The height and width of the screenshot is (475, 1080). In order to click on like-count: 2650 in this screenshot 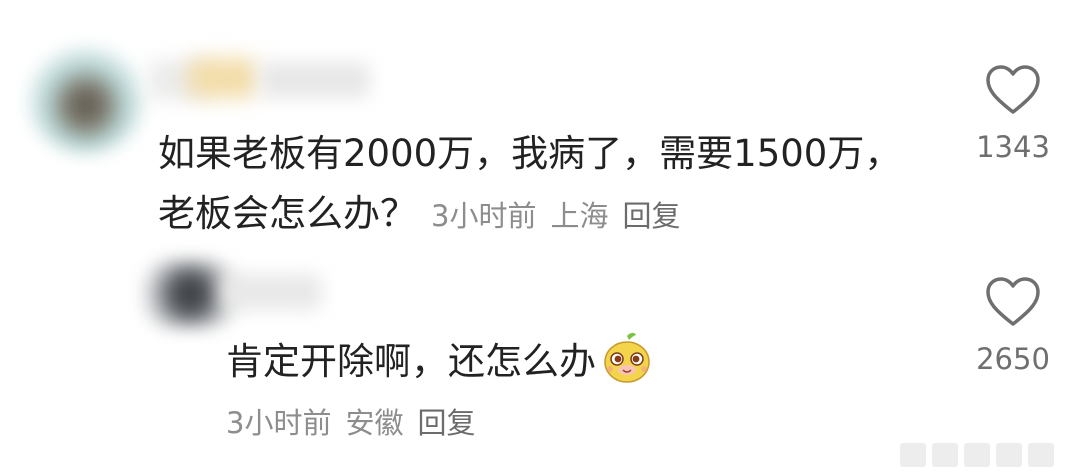, I will do `click(1013, 359)`.